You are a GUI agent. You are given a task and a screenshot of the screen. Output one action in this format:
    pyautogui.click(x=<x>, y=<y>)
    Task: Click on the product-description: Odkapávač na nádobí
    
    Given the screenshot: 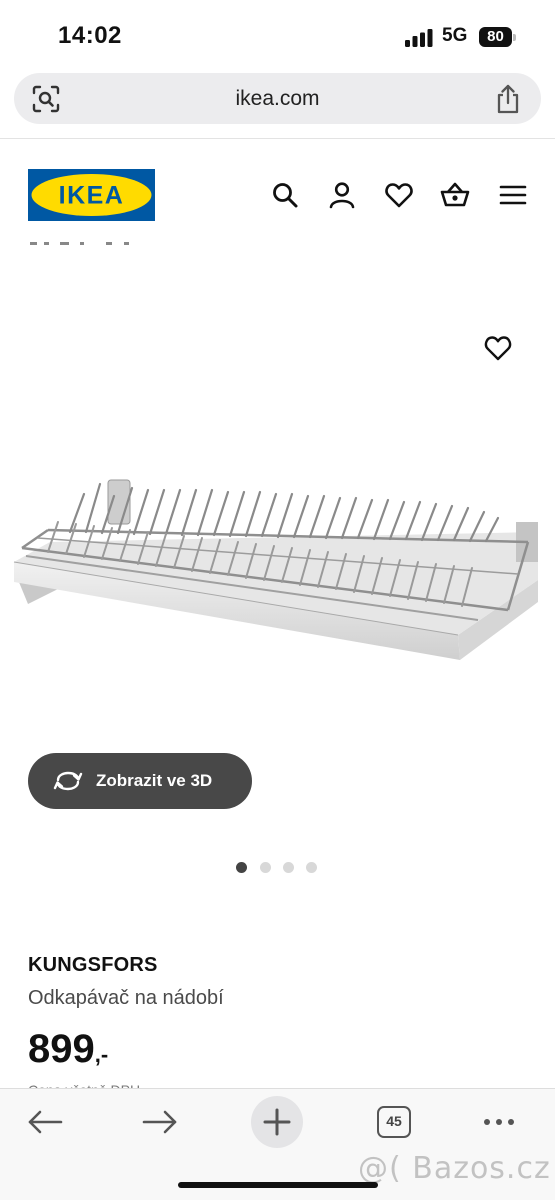 What is the action you would take?
    pyautogui.click(x=126, y=998)
    